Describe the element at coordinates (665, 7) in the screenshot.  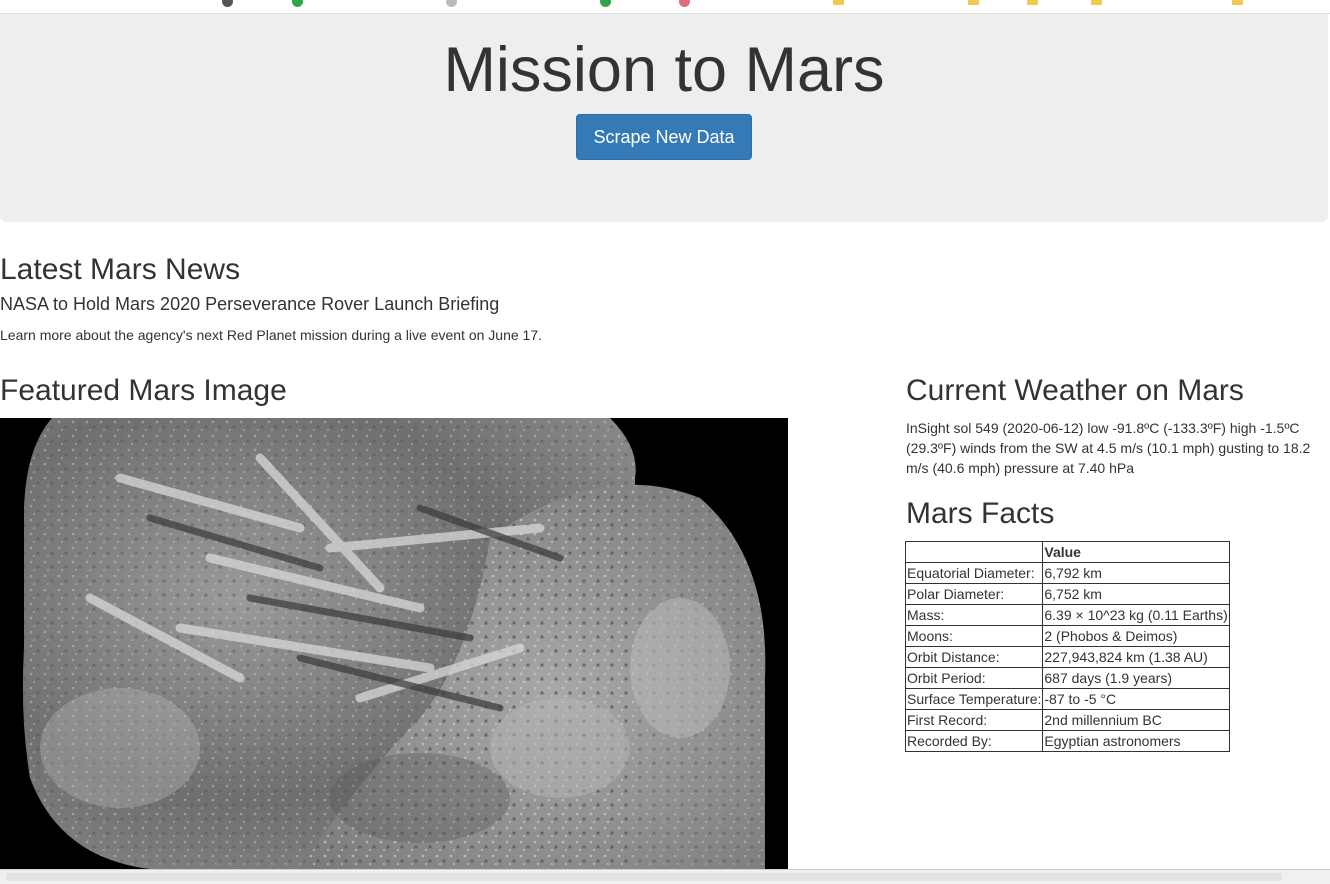
I see `bookmarks-bar` at that location.